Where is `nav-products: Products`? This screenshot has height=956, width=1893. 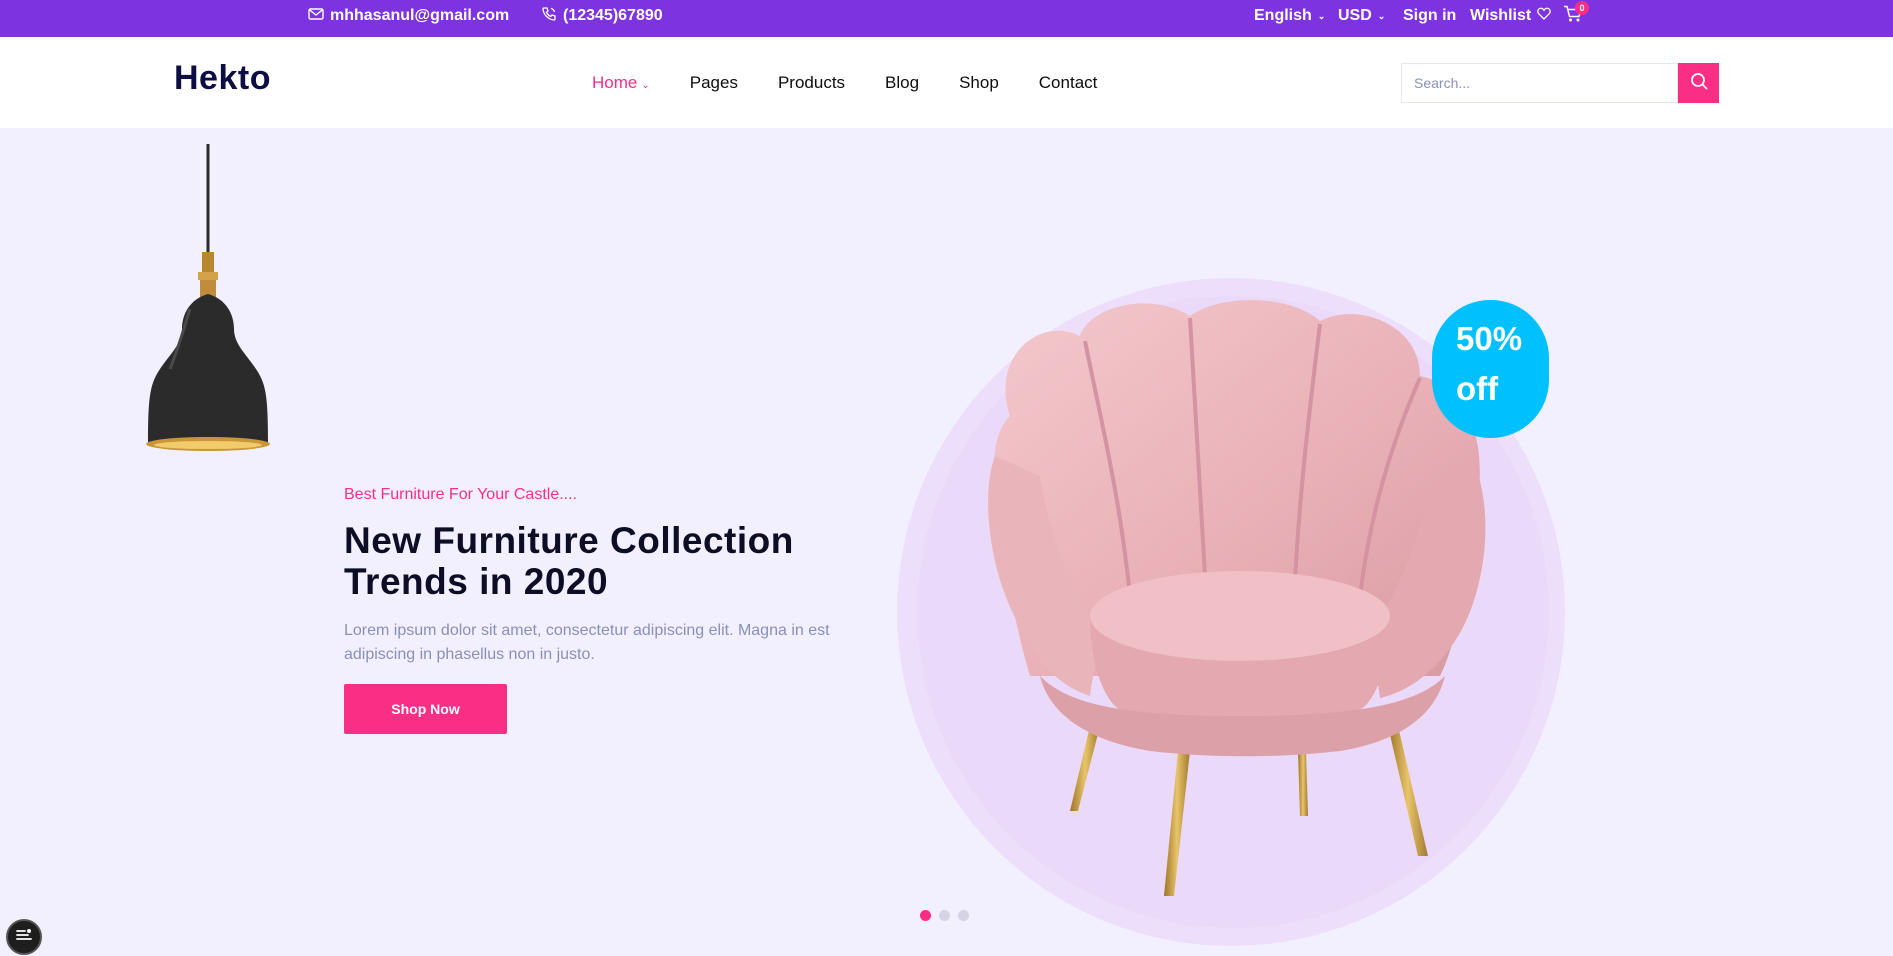 nav-products: Products is located at coordinates (811, 83).